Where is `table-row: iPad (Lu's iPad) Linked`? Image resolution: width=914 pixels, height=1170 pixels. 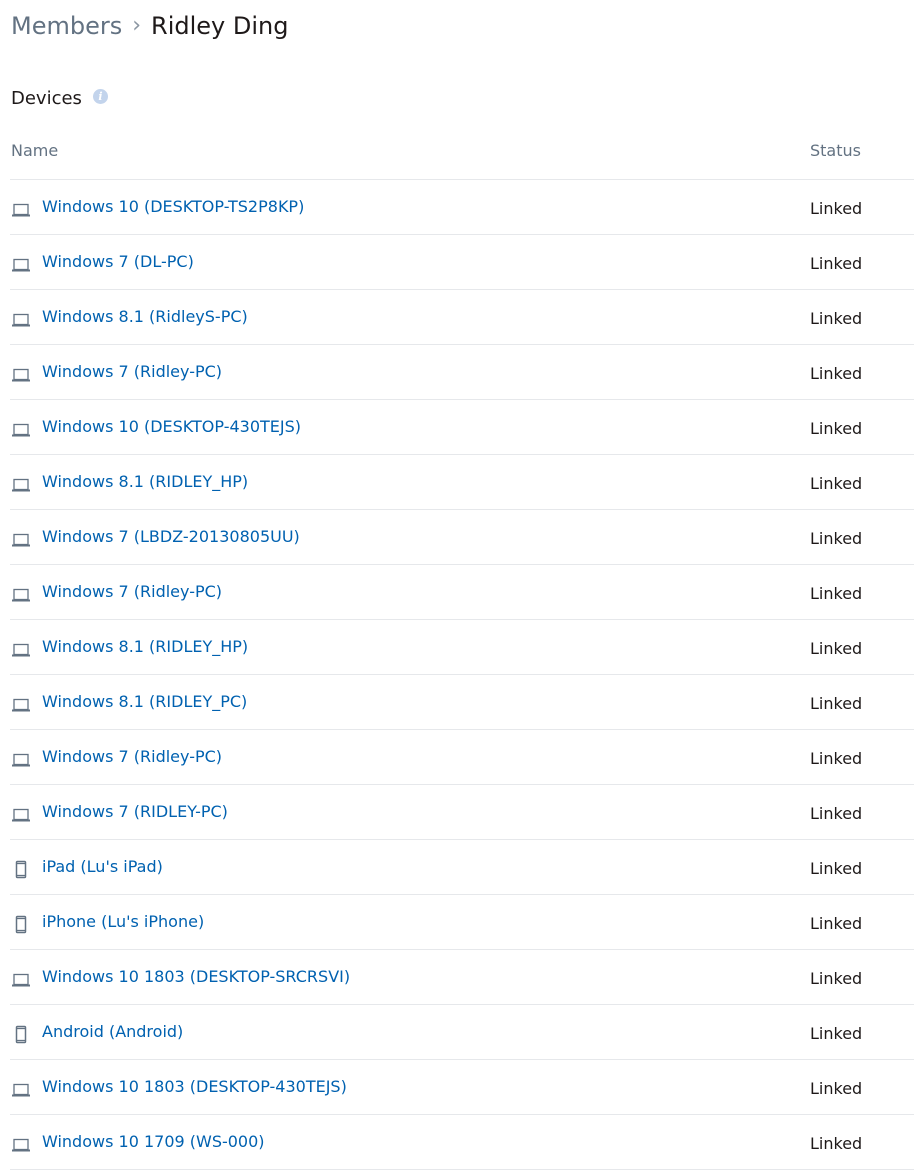 table-row: iPad (Lu's iPad) Linked is located at coordinates (462, 867).